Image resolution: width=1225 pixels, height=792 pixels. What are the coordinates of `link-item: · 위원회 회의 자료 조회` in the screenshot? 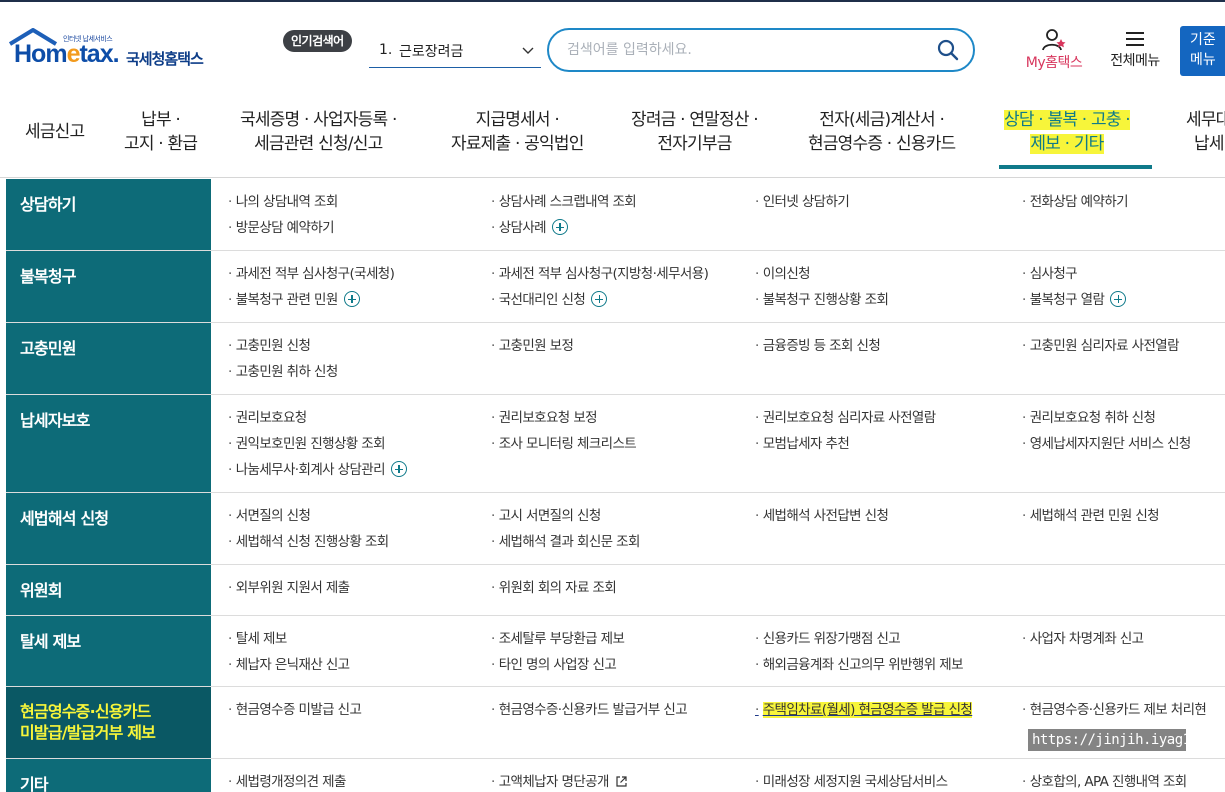 It's located at (554, 588).